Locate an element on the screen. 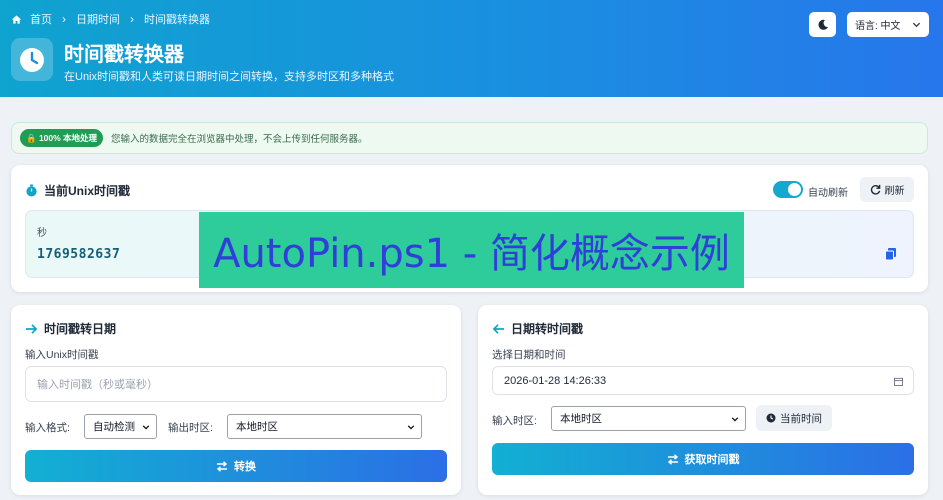 This screenshot has height=500, width=943. input-format-label: 输入格式: is located at coordinates (47, 428).